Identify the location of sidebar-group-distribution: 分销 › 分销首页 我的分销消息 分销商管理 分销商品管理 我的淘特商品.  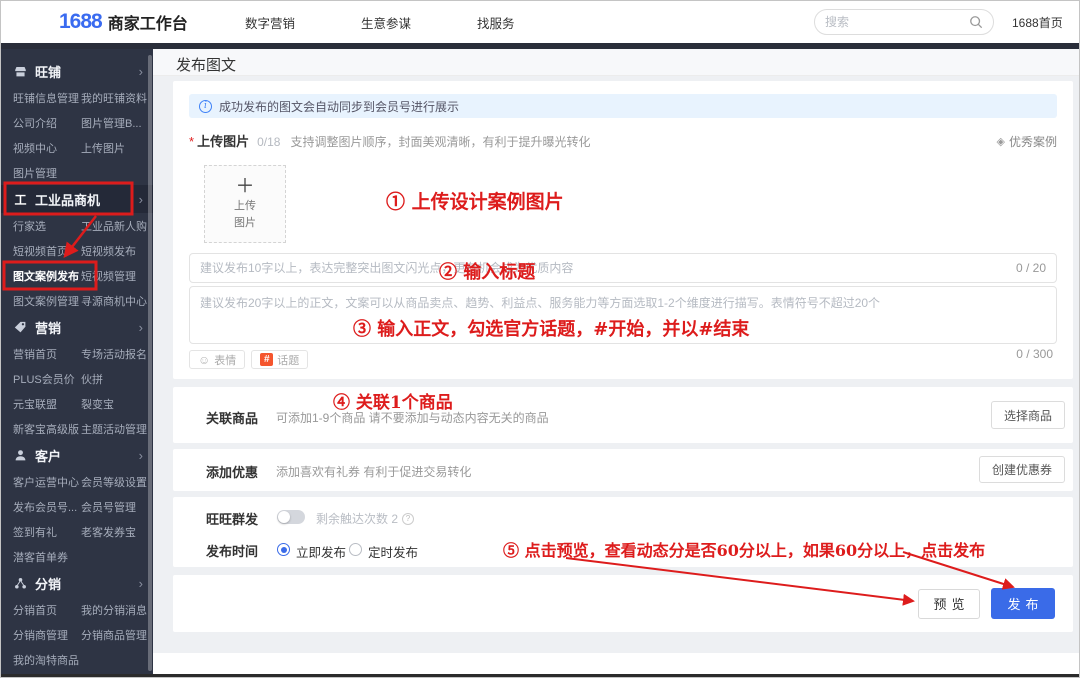
(77, 620).